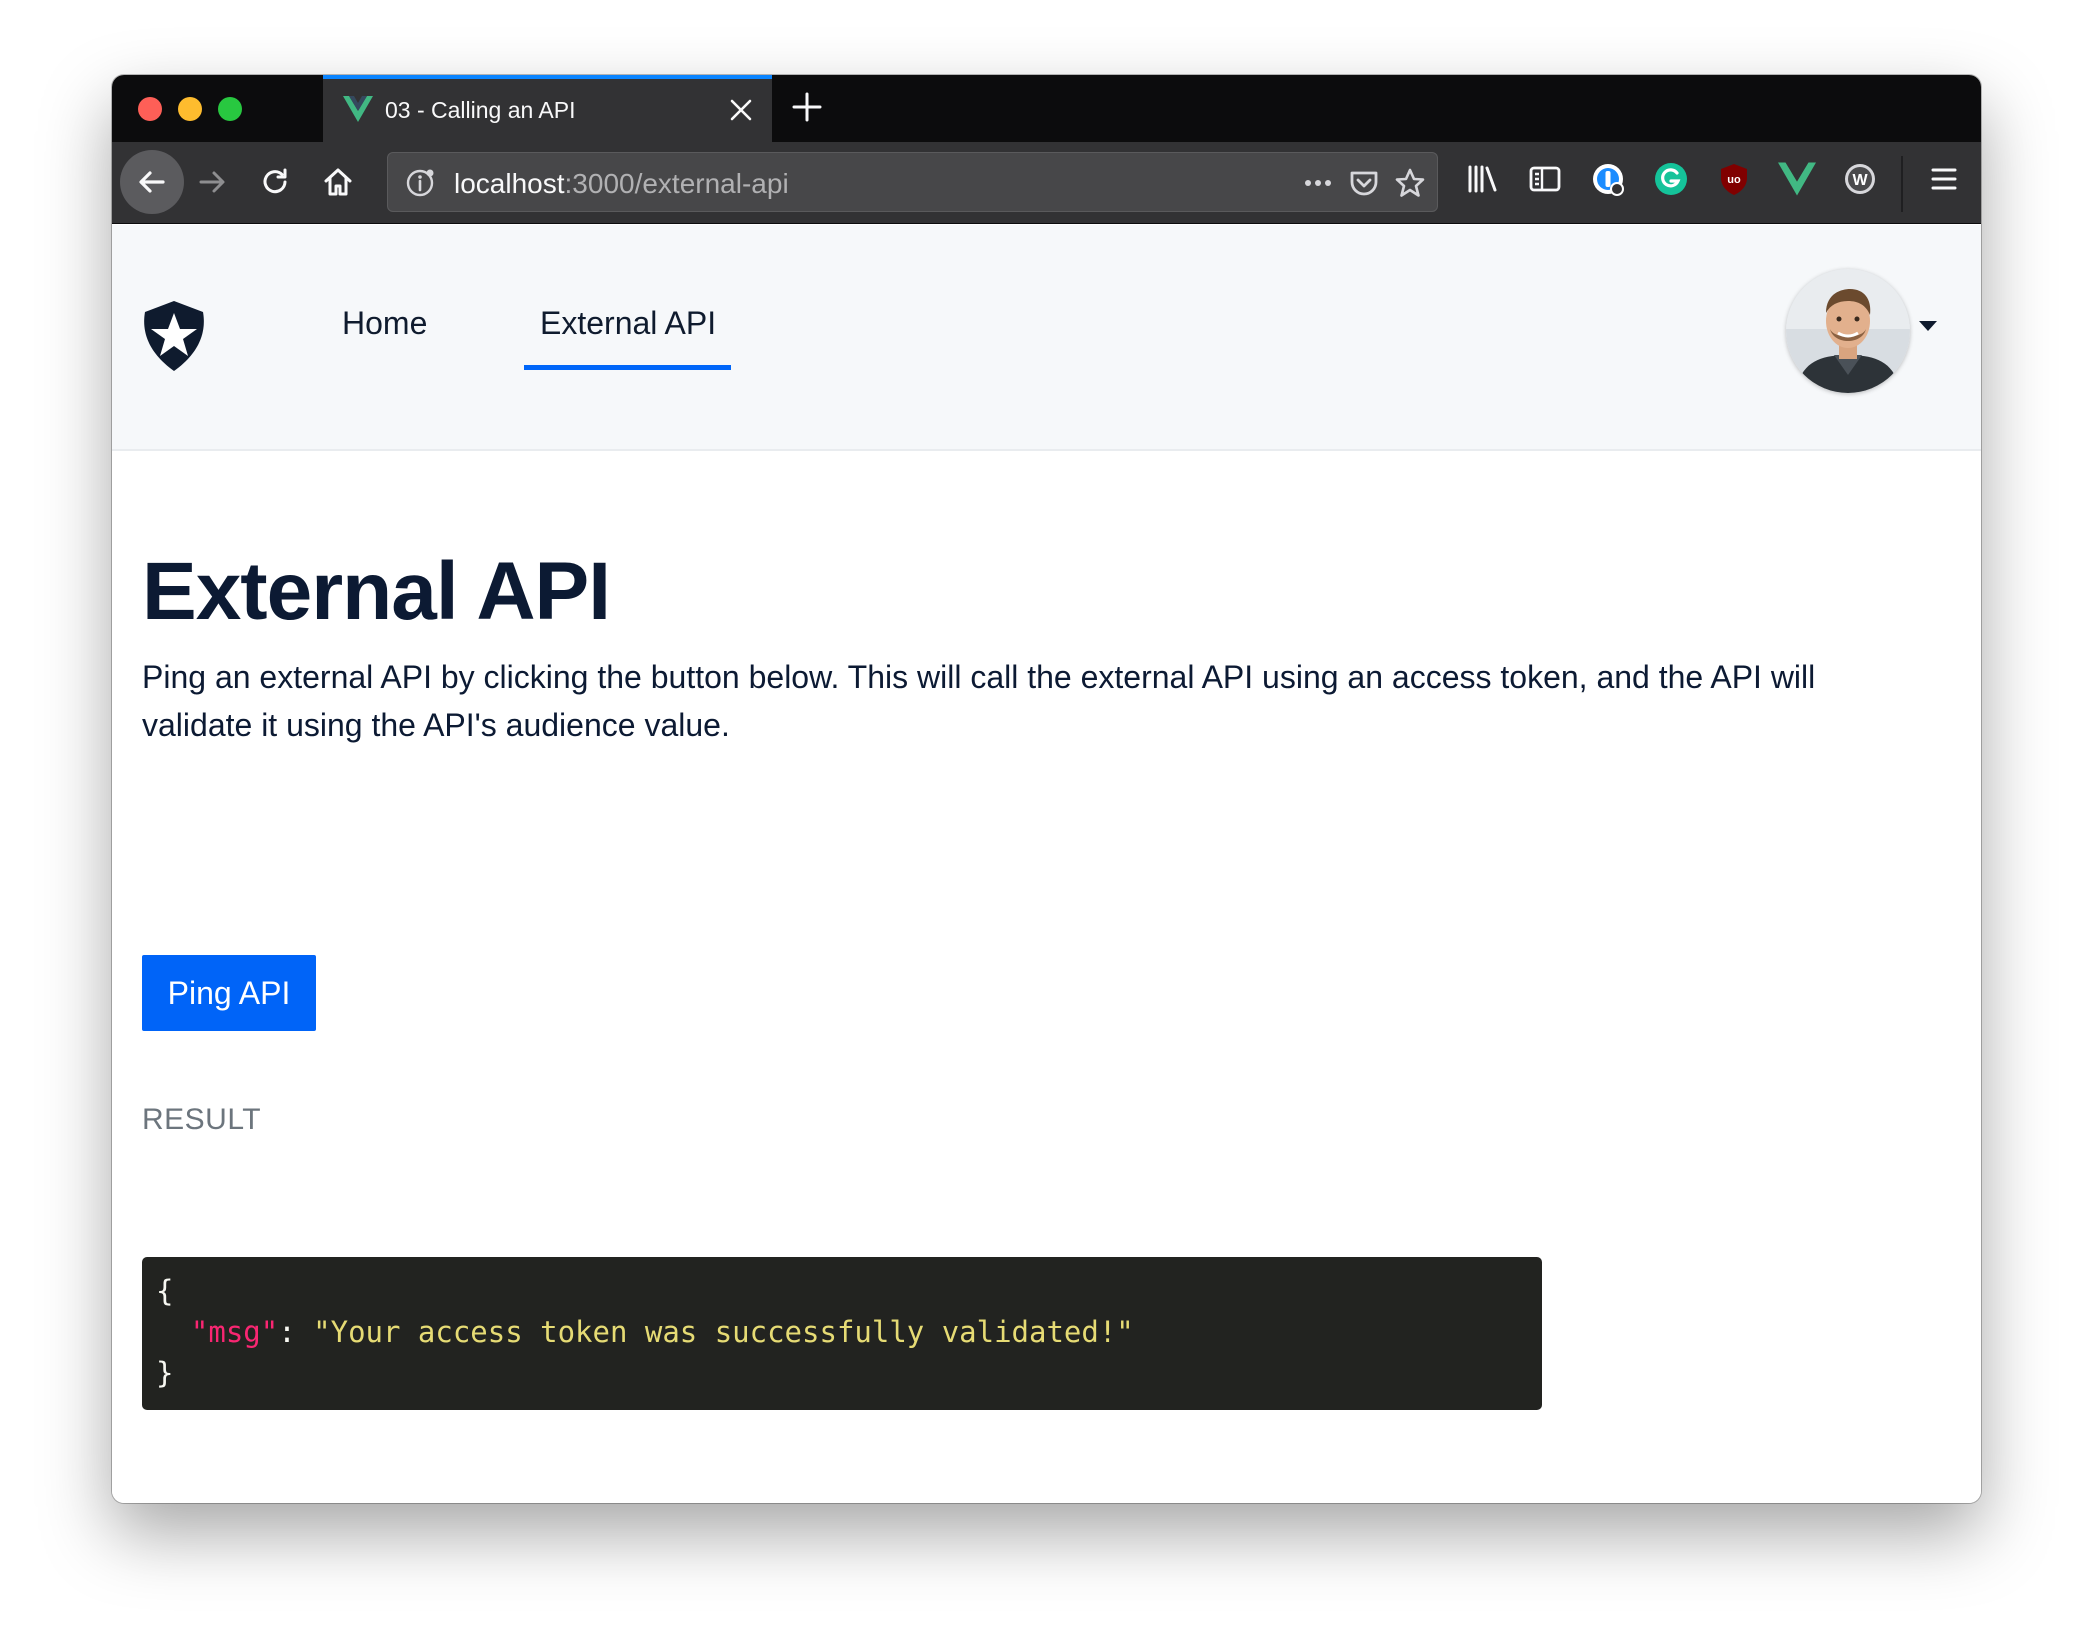 This screenshot has width=2094, height=1652. Describe the element at coordinates (1944, 179) in the screenshot. I see `hamburger-menu-icon` at that location.